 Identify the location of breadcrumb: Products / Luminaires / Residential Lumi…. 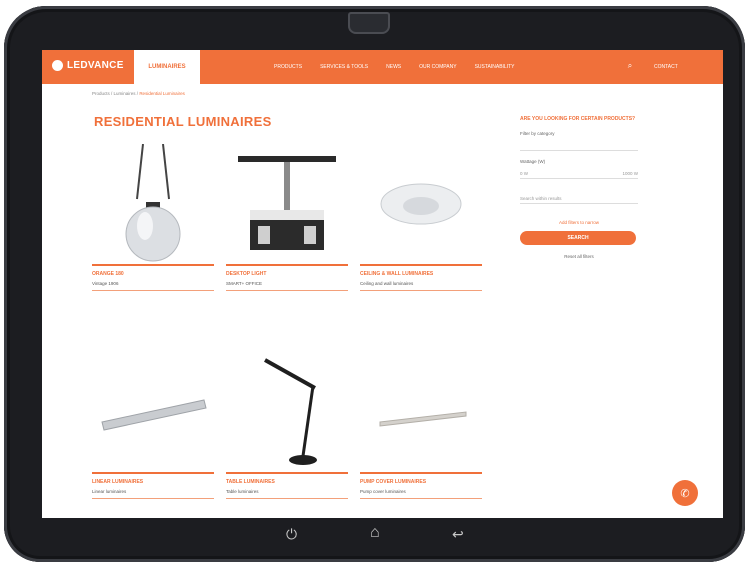
(138, 93).